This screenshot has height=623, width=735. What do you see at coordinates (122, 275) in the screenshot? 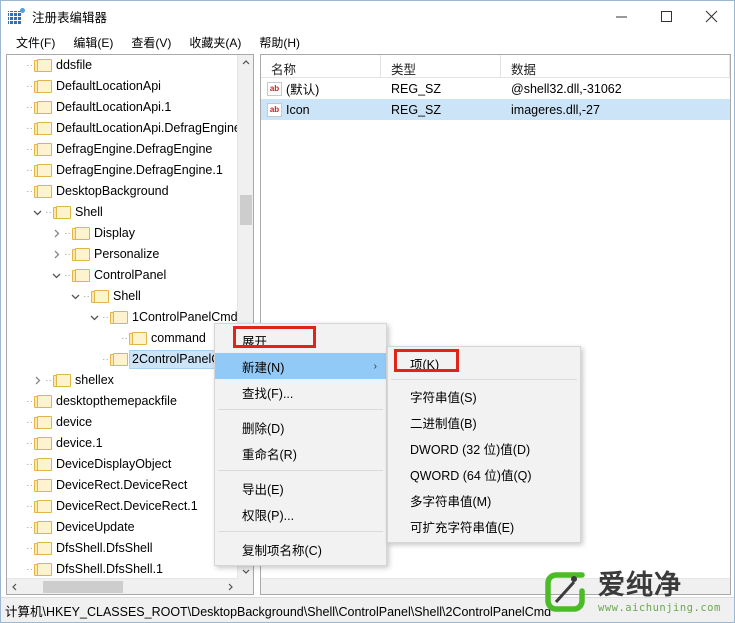
I see `tree-item: ·· ControlPanel` at bounding box center [122, 275].